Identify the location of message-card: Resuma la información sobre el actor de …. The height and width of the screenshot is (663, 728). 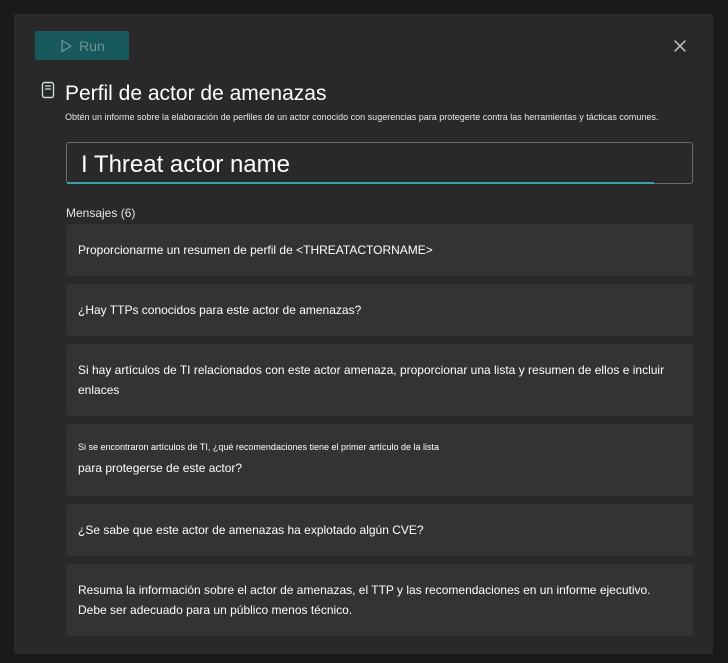
(379, 600).